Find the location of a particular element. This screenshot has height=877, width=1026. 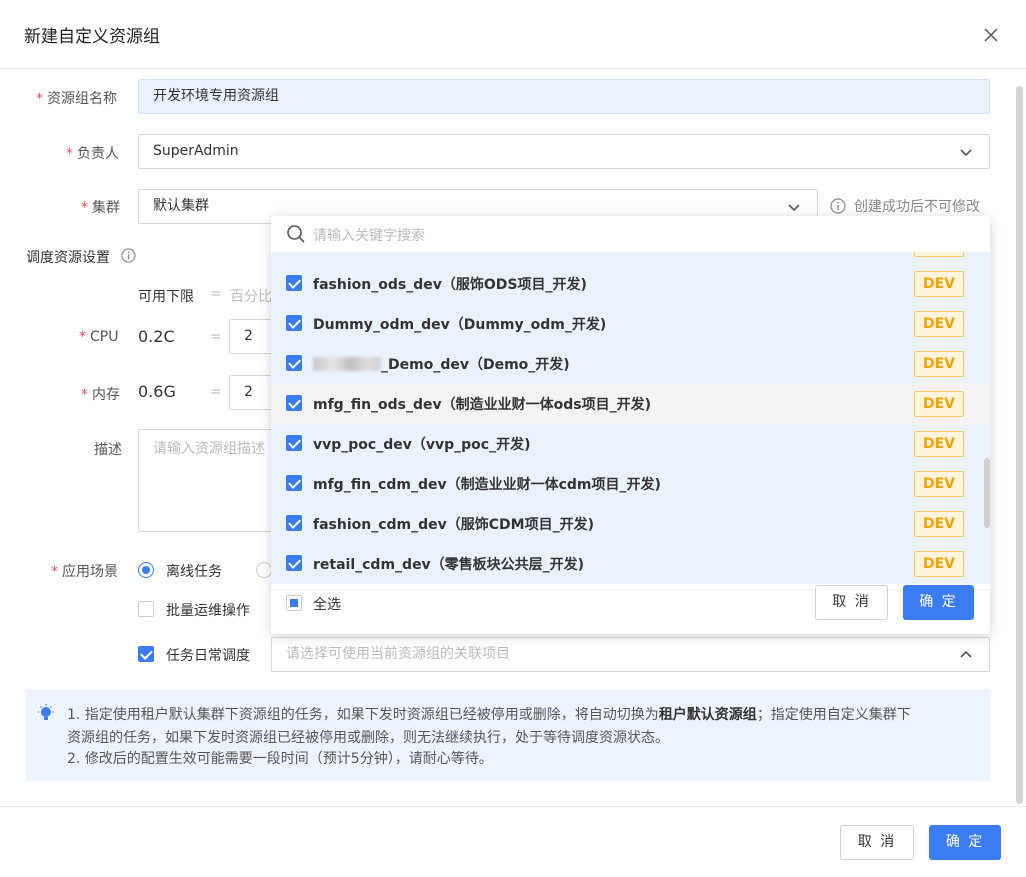

list-item: fashion_ods_dev（服饰ODS项目_开发) DEV is located at coordinates (630, 284).